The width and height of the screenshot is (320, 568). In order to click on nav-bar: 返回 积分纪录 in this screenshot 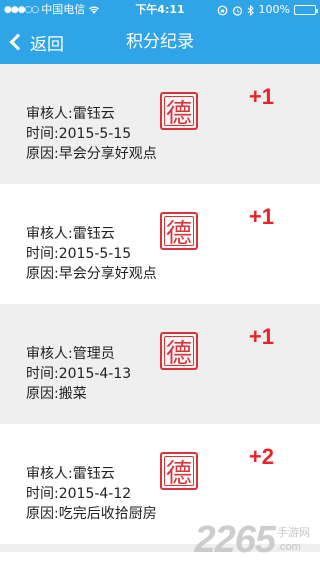, I will do `click(160, 42)`.